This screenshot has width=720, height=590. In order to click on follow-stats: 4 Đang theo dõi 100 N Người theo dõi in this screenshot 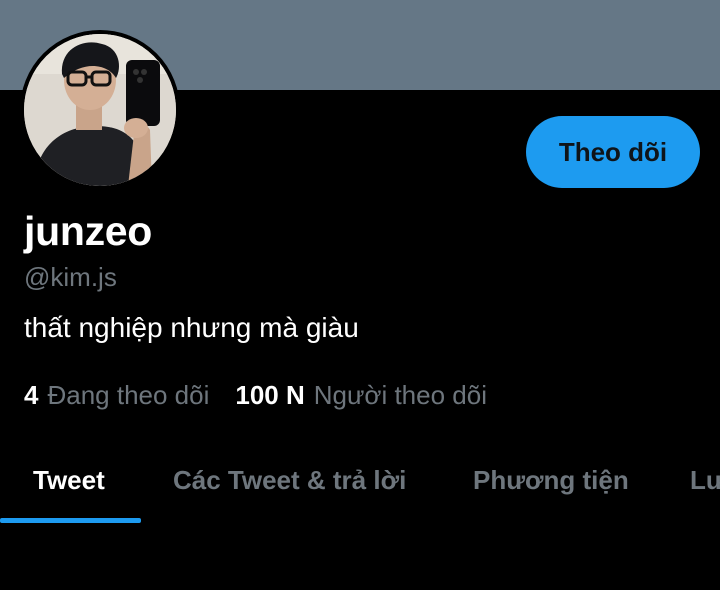, I will do `click(255, 395)`.